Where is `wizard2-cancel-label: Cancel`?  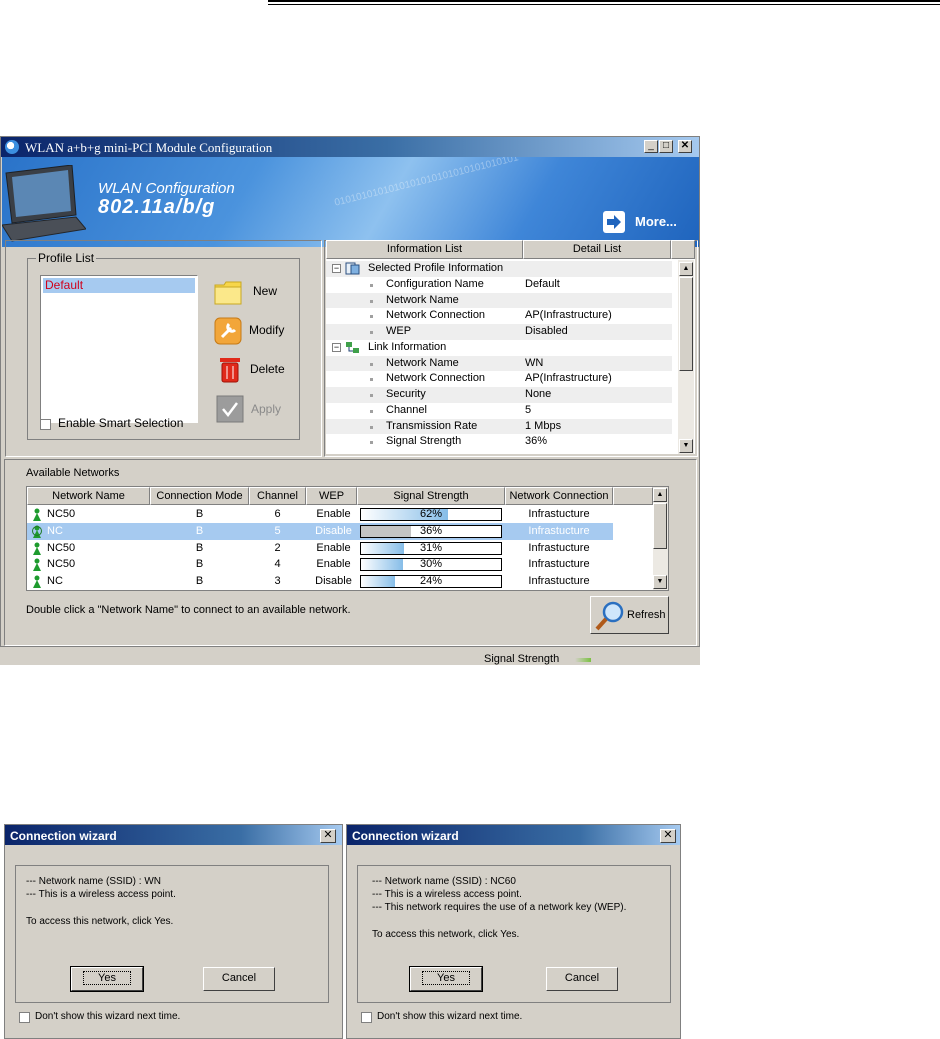
wizard2-cancel-label: Cancel is located at coordinates (582, 978).